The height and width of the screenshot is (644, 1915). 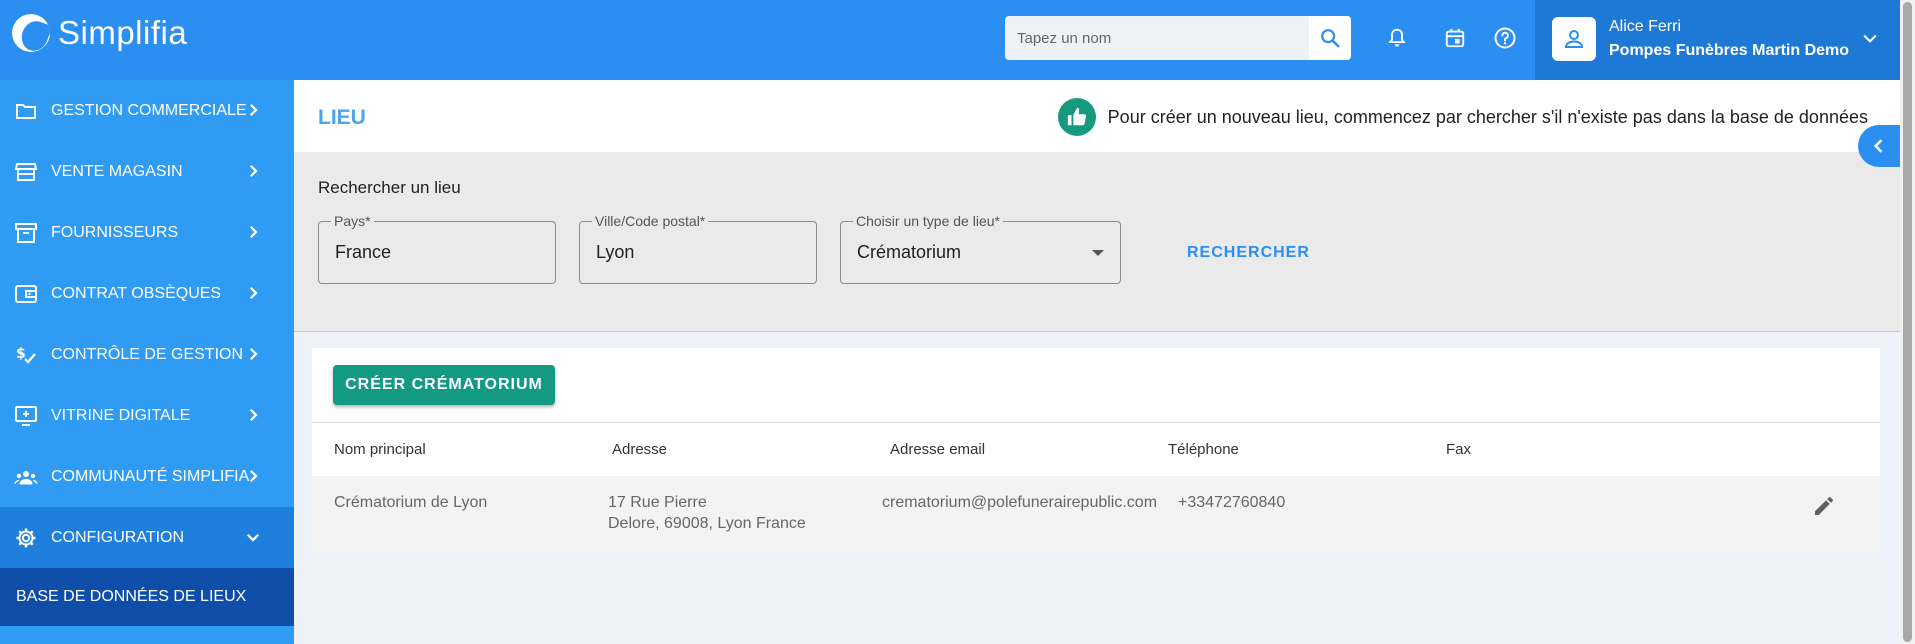 I want to click on city-field-value: Lyon, so click(x=615, y=252).